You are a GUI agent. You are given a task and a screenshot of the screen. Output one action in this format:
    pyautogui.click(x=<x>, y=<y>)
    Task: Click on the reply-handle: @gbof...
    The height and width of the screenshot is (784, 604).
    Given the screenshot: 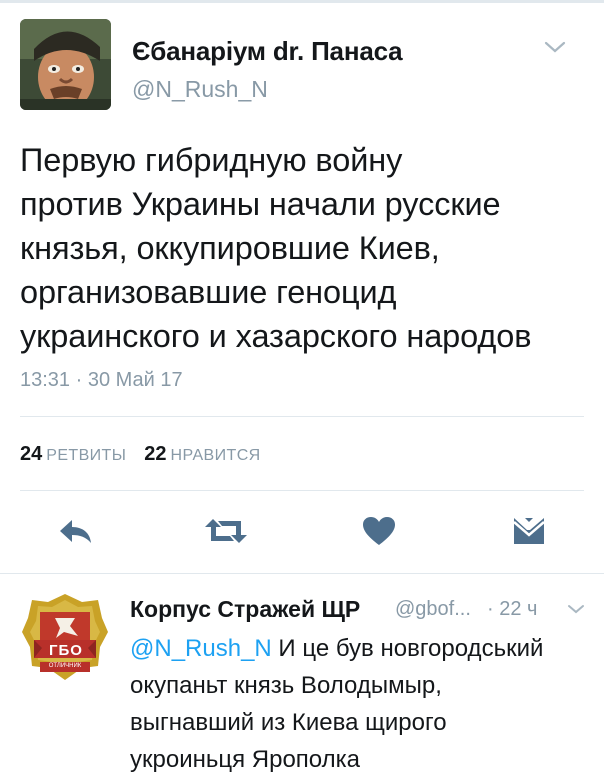 What is the action you would take?
    pyautogui.click(x=433, y=609)
    